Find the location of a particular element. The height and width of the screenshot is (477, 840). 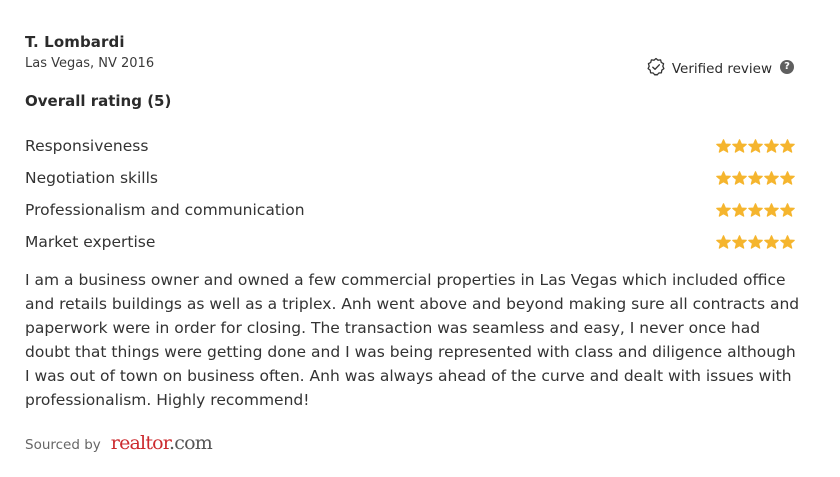

source-attribution: Sourced by realtor.com is located at coordinates (119, 443).